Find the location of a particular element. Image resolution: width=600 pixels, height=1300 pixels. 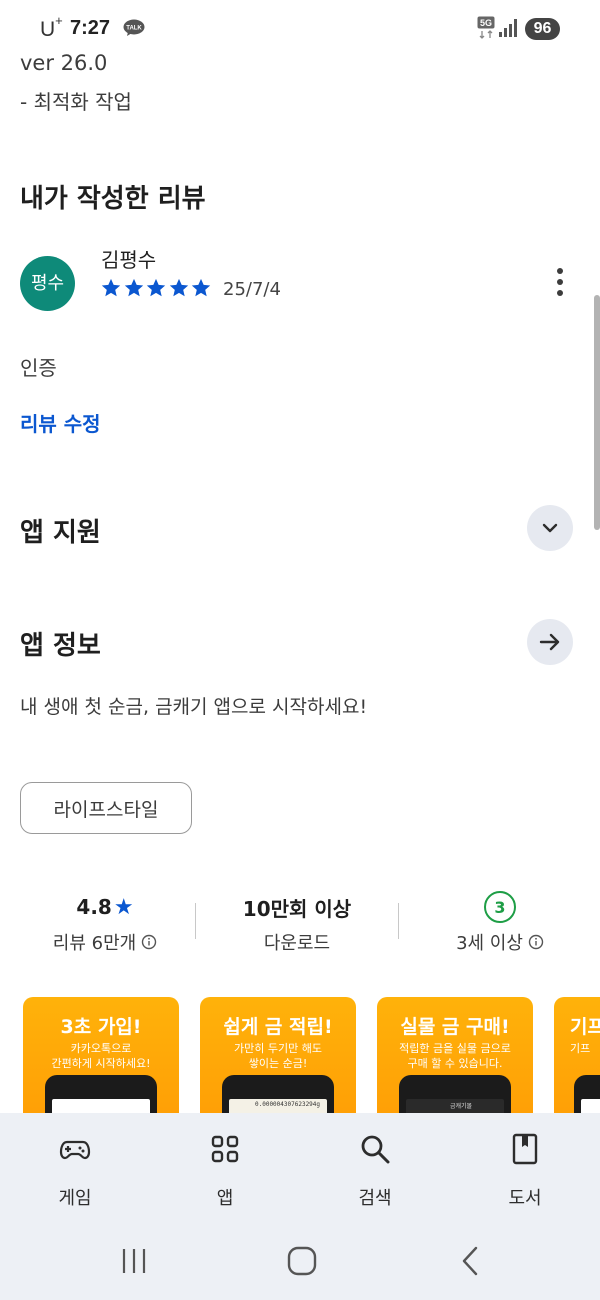

nav-label: 앱 is located at coordinates (225, 1198).